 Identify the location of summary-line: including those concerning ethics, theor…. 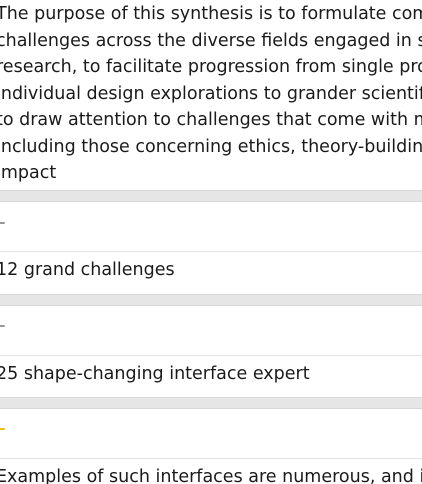
(211, 146).